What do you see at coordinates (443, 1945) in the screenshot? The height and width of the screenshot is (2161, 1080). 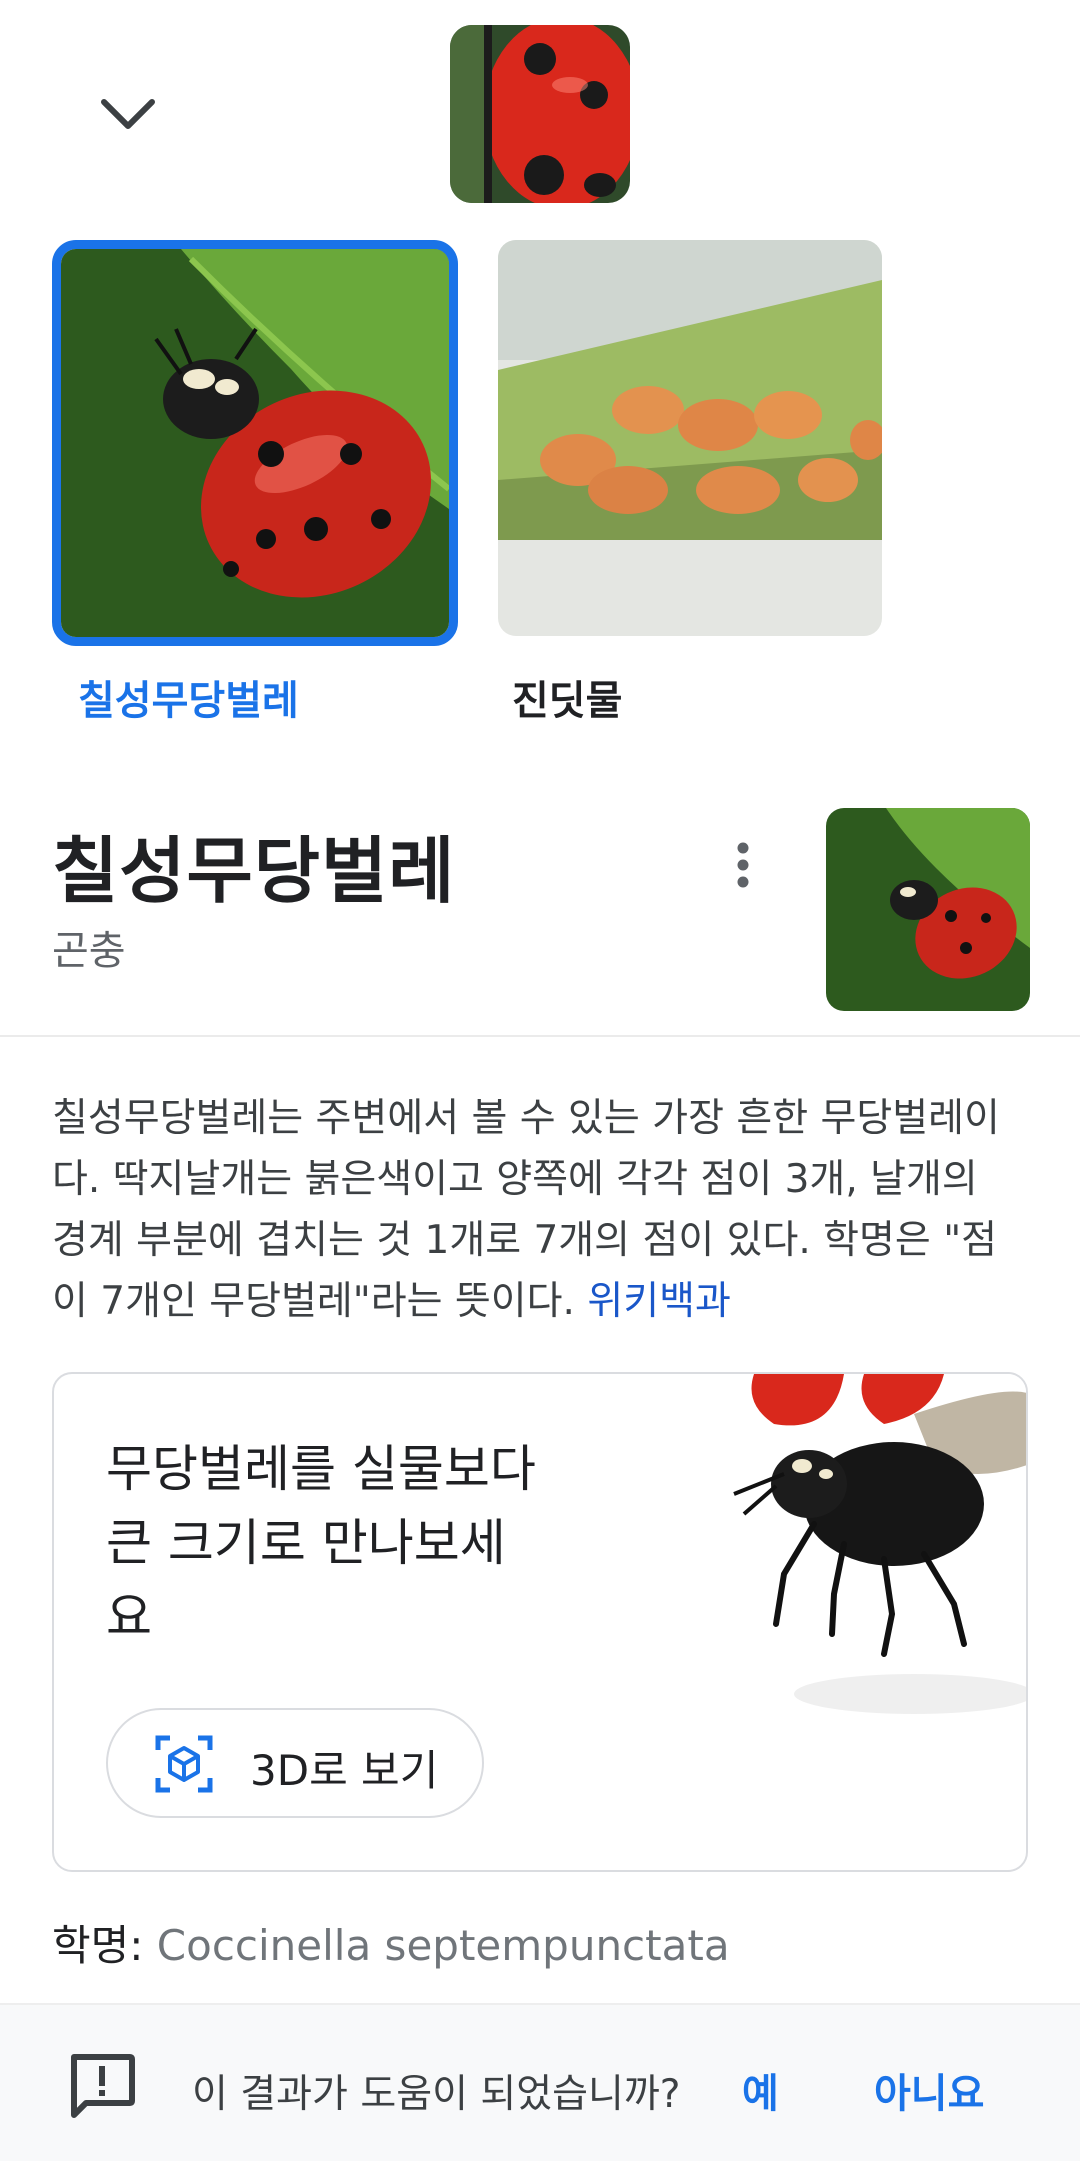 I see `scientific-name-value: Coccinella septempunctata` at bounding box center [443, 1945].